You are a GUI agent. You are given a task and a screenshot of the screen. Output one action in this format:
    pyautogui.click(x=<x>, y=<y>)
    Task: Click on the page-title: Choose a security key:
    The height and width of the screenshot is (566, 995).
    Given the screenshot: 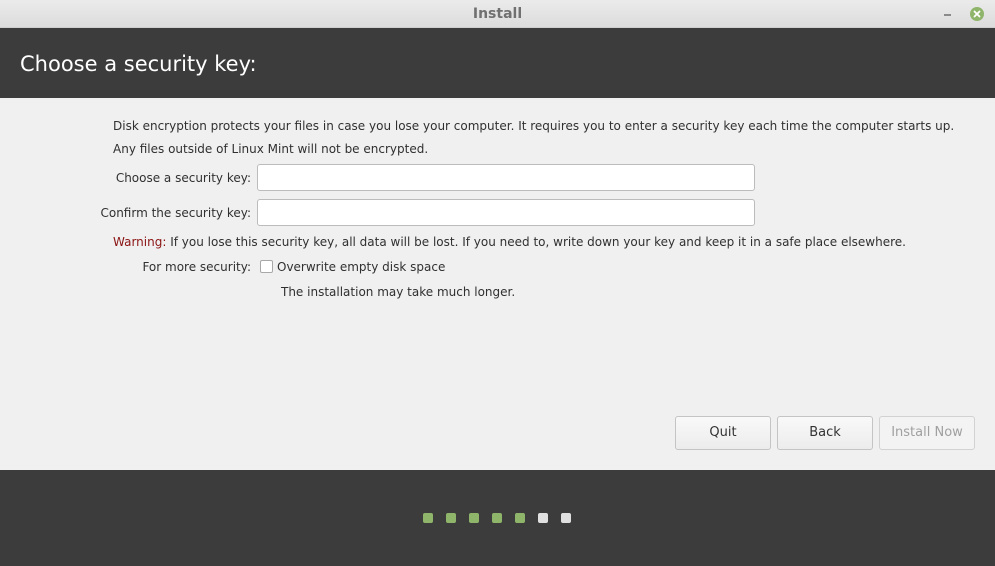 What is the action you would take?
    pyautogui.click(x=138, y=64)
    